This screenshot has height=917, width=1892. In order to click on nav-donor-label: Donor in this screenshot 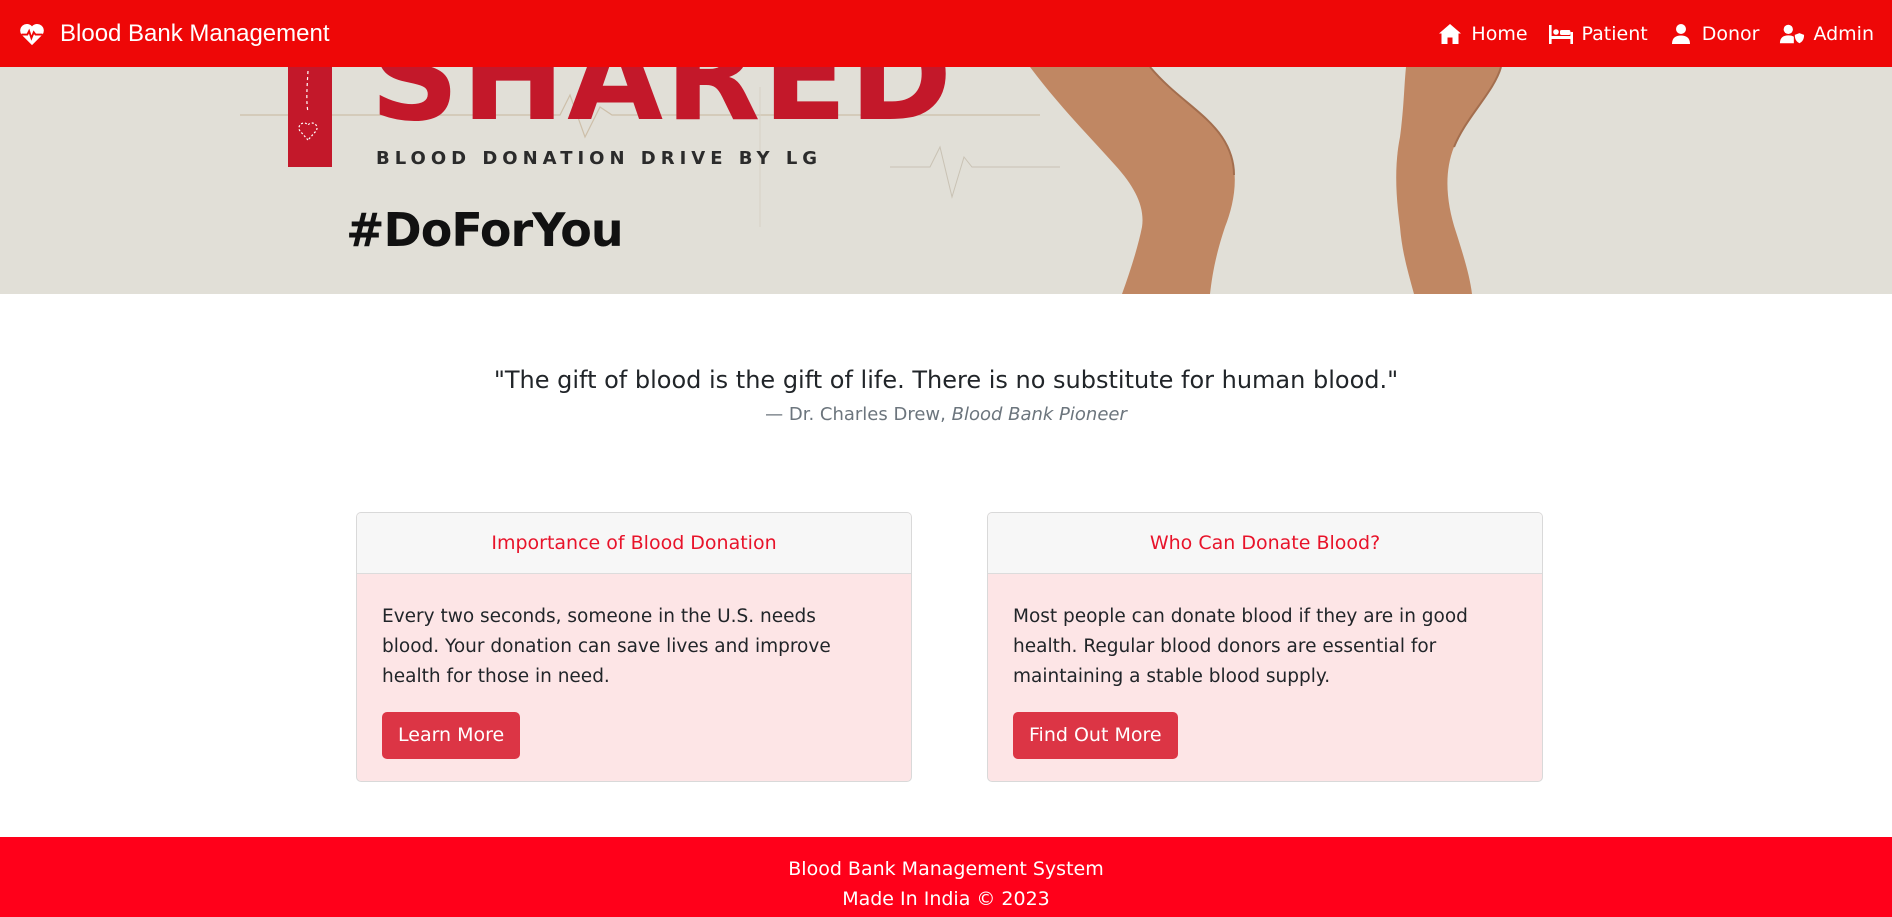, I will do `click(1730, 33)`.